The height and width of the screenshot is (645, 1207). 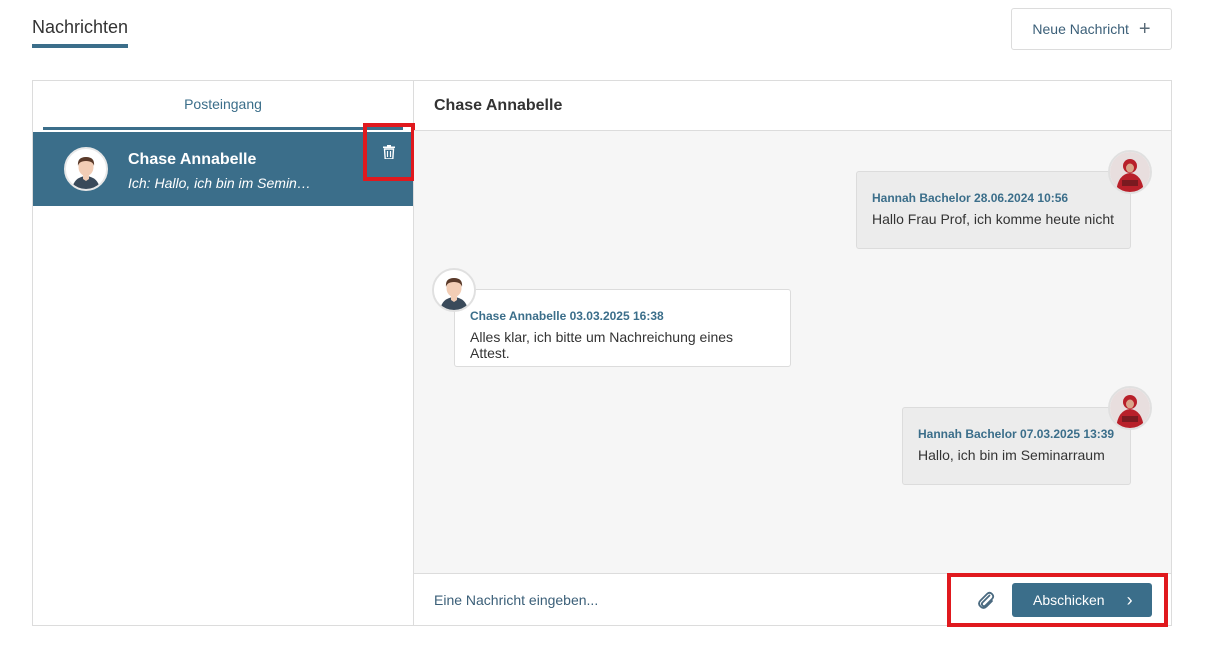 What do you see at coordinates (1011, 455) in the screenshot?
I see `message-text: Hallo, ich bin im Seminarraum` at bounding box center [1011, 455].